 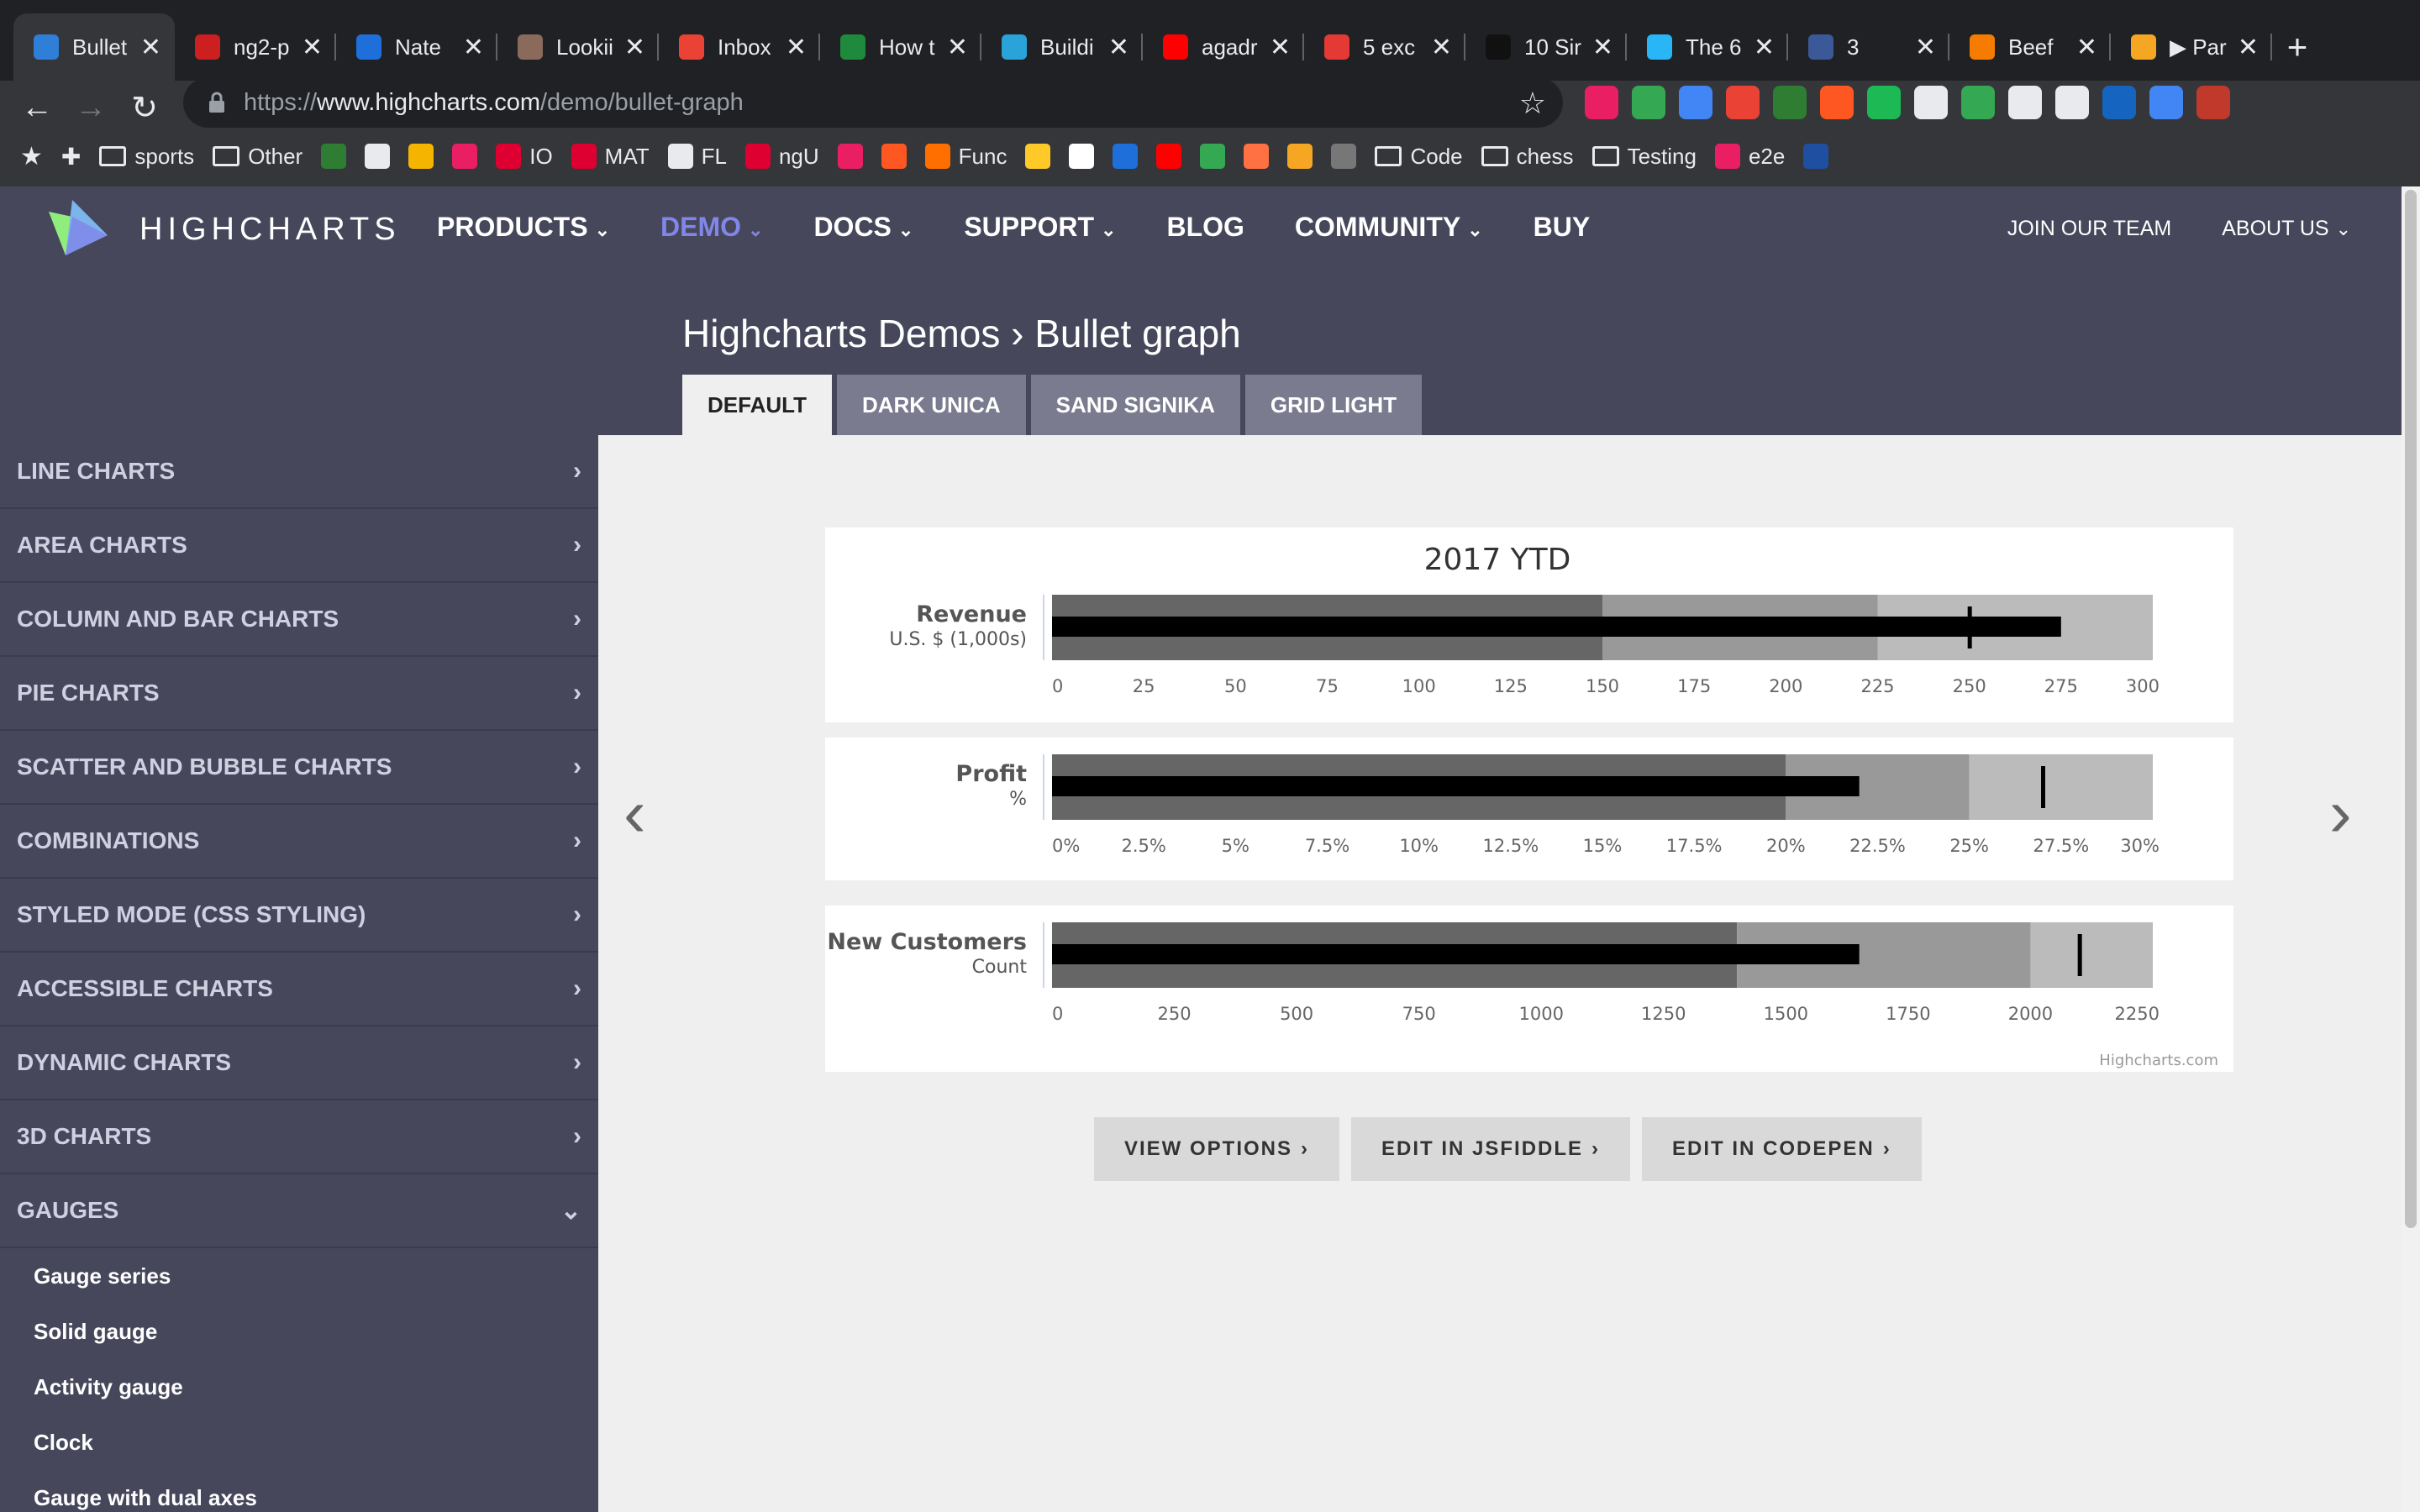 What do you see at coordinates (1040, 227) in the screenshot?
I see `nav-support: SUPPORT ⌄` at bounding box center [1040, 227].